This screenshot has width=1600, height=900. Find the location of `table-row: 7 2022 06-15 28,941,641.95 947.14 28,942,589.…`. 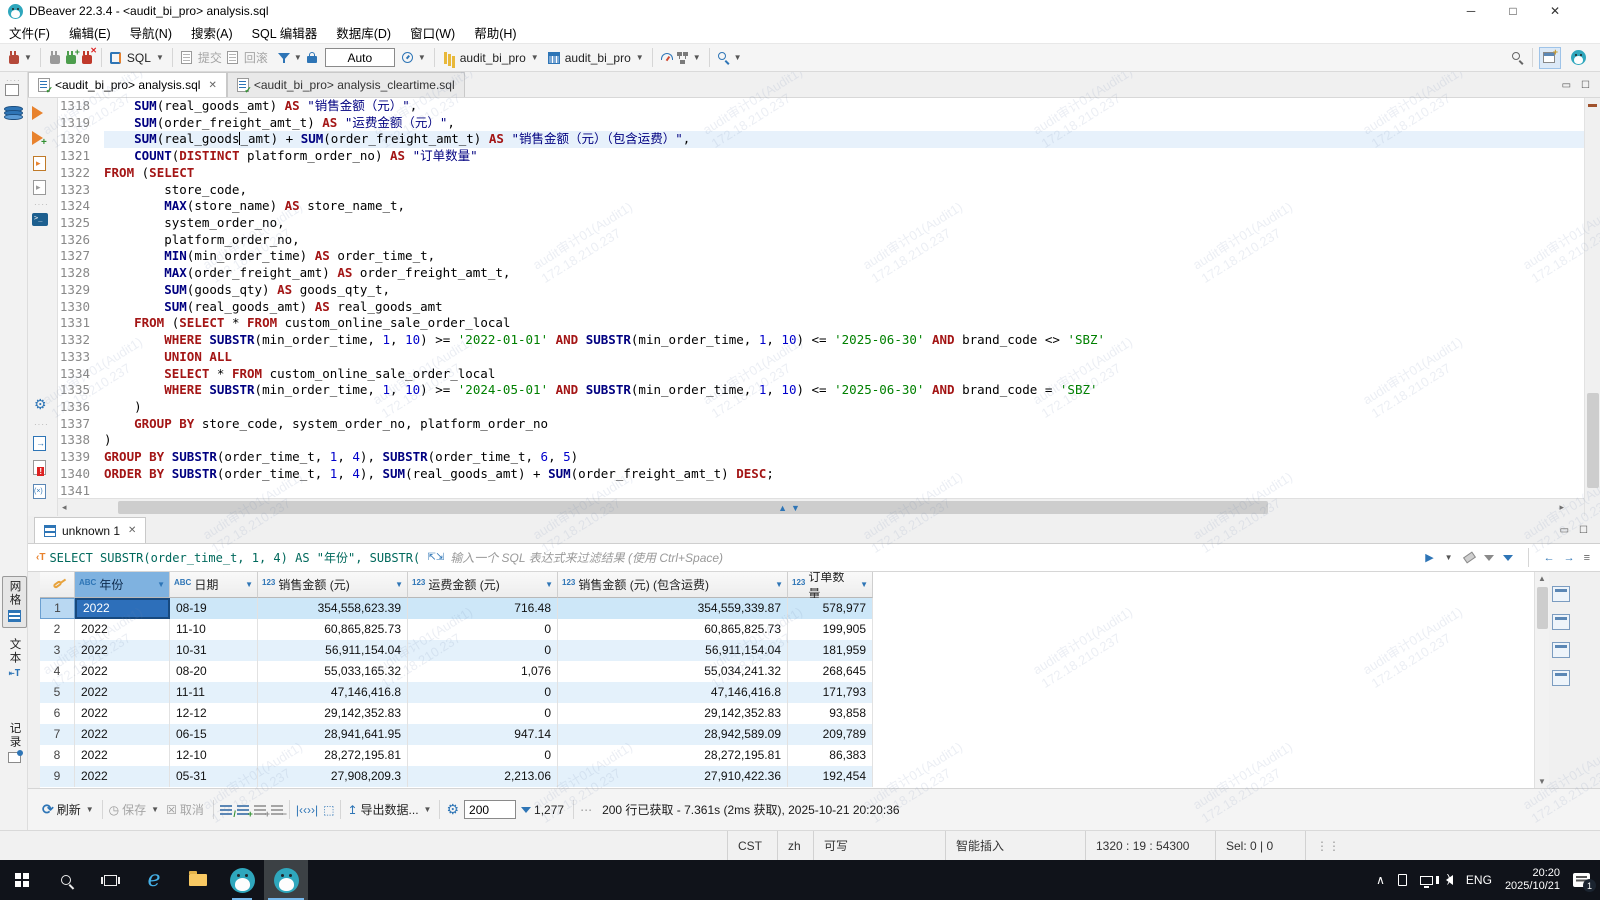

table-row: 7 2022 06-15 28,941,641.95 947.14 28,942,589.… is located at coordinates (787, 734).